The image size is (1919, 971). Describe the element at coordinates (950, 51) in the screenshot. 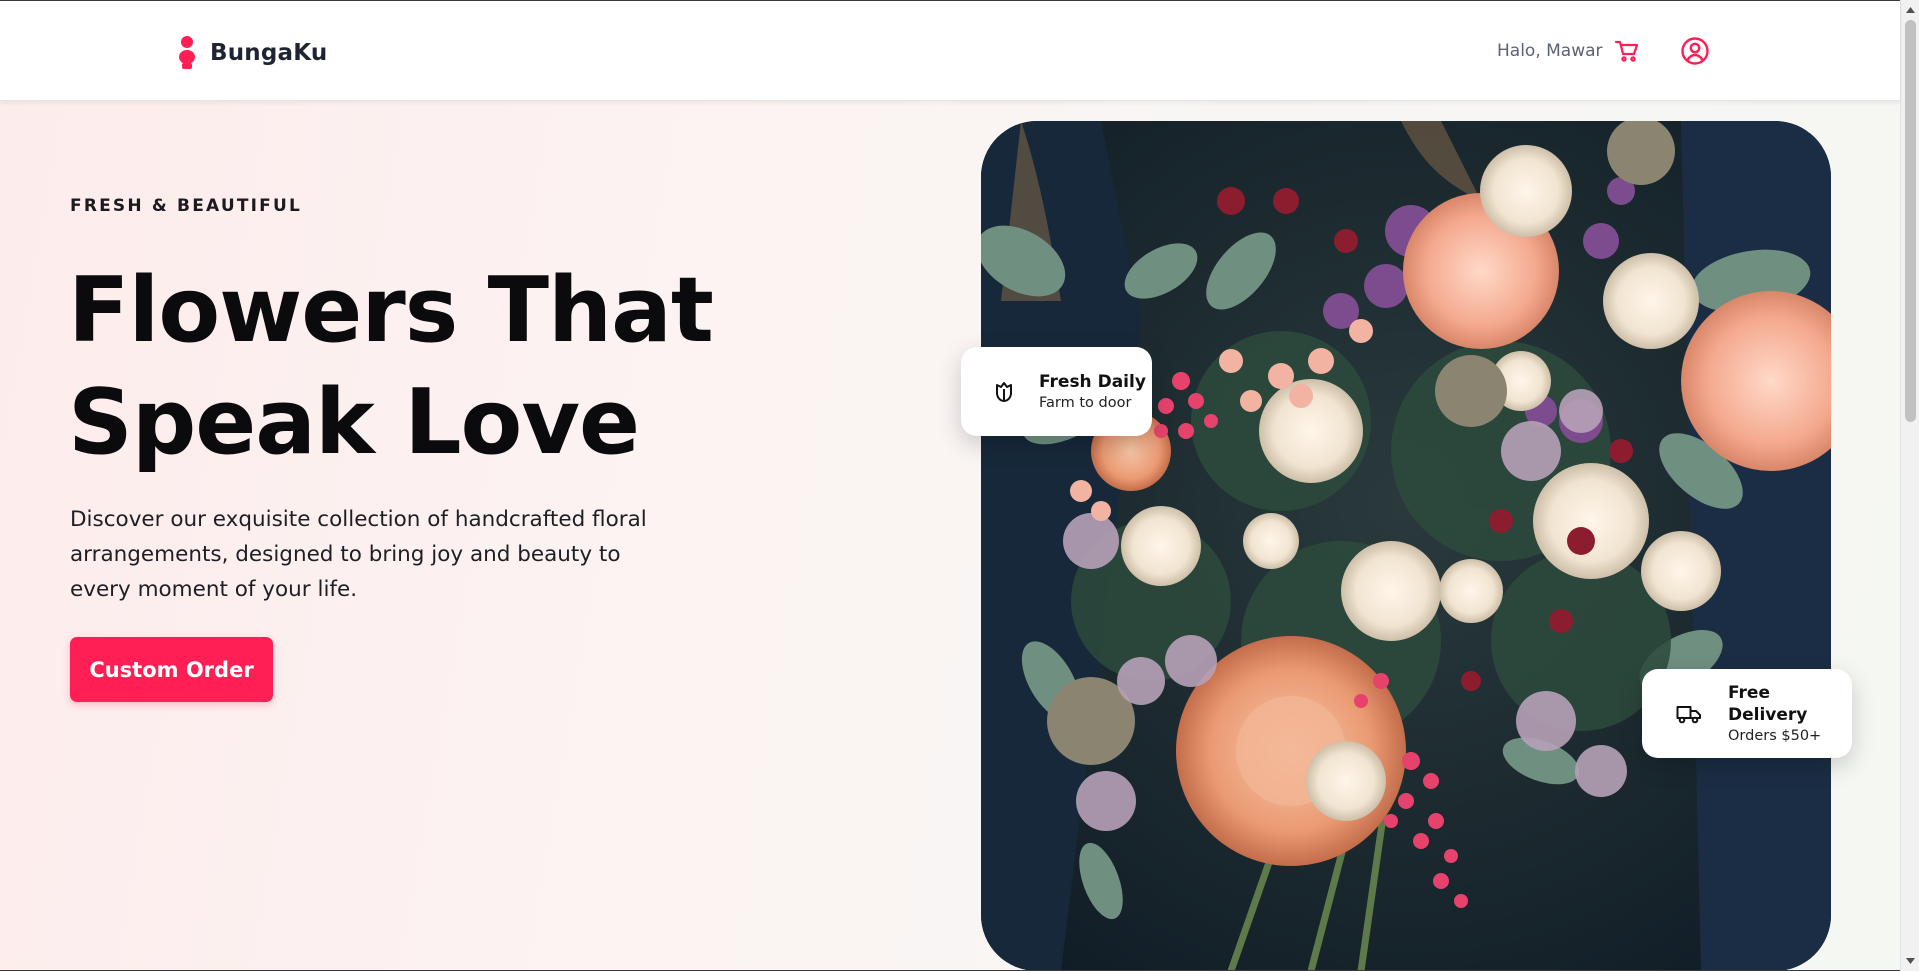

I see `site-header: BungaKu Halo, Mawar` at that location.